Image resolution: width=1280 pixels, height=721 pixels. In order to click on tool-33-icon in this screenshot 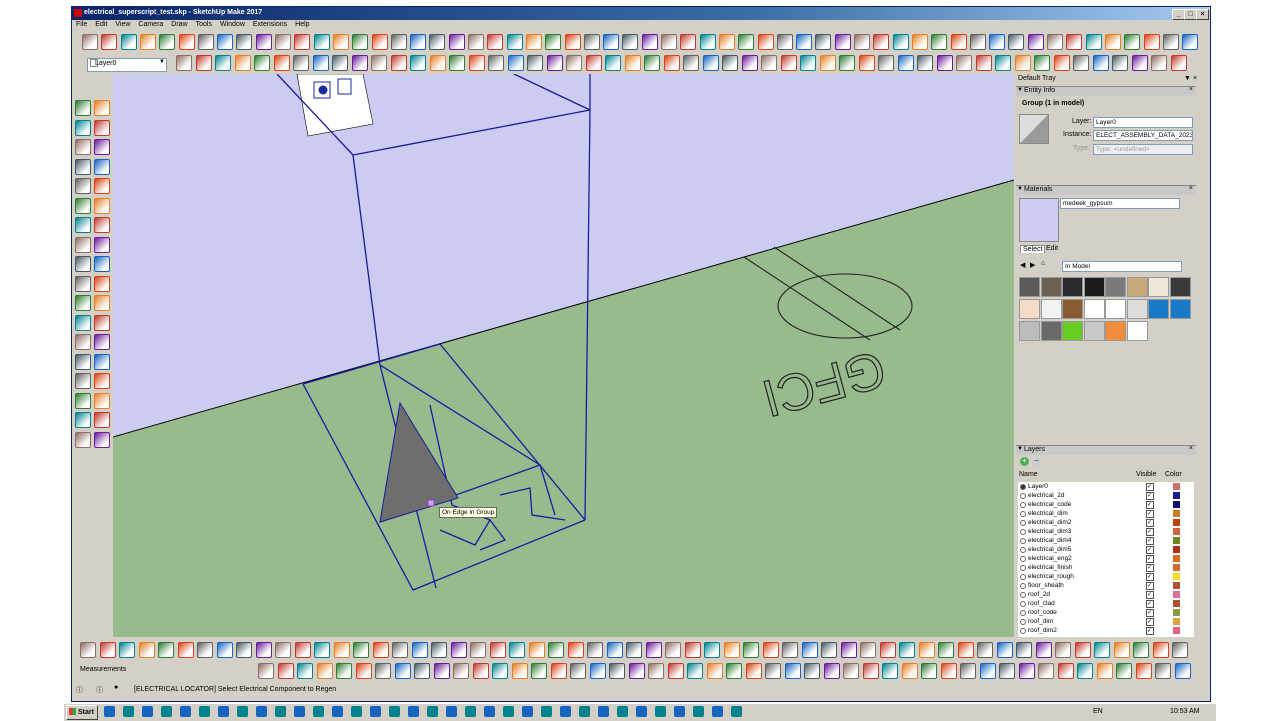, I will do `click(707, 42)`.